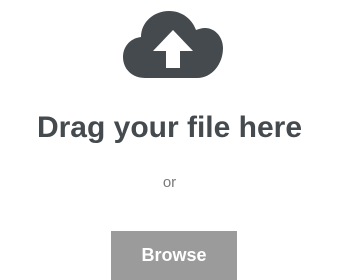 Image resolution: width=339 pixels, height=280 pixels. Describe the element at coordinates (174, 255) in the screenshot. I see `browse-button: Browse` at that location.